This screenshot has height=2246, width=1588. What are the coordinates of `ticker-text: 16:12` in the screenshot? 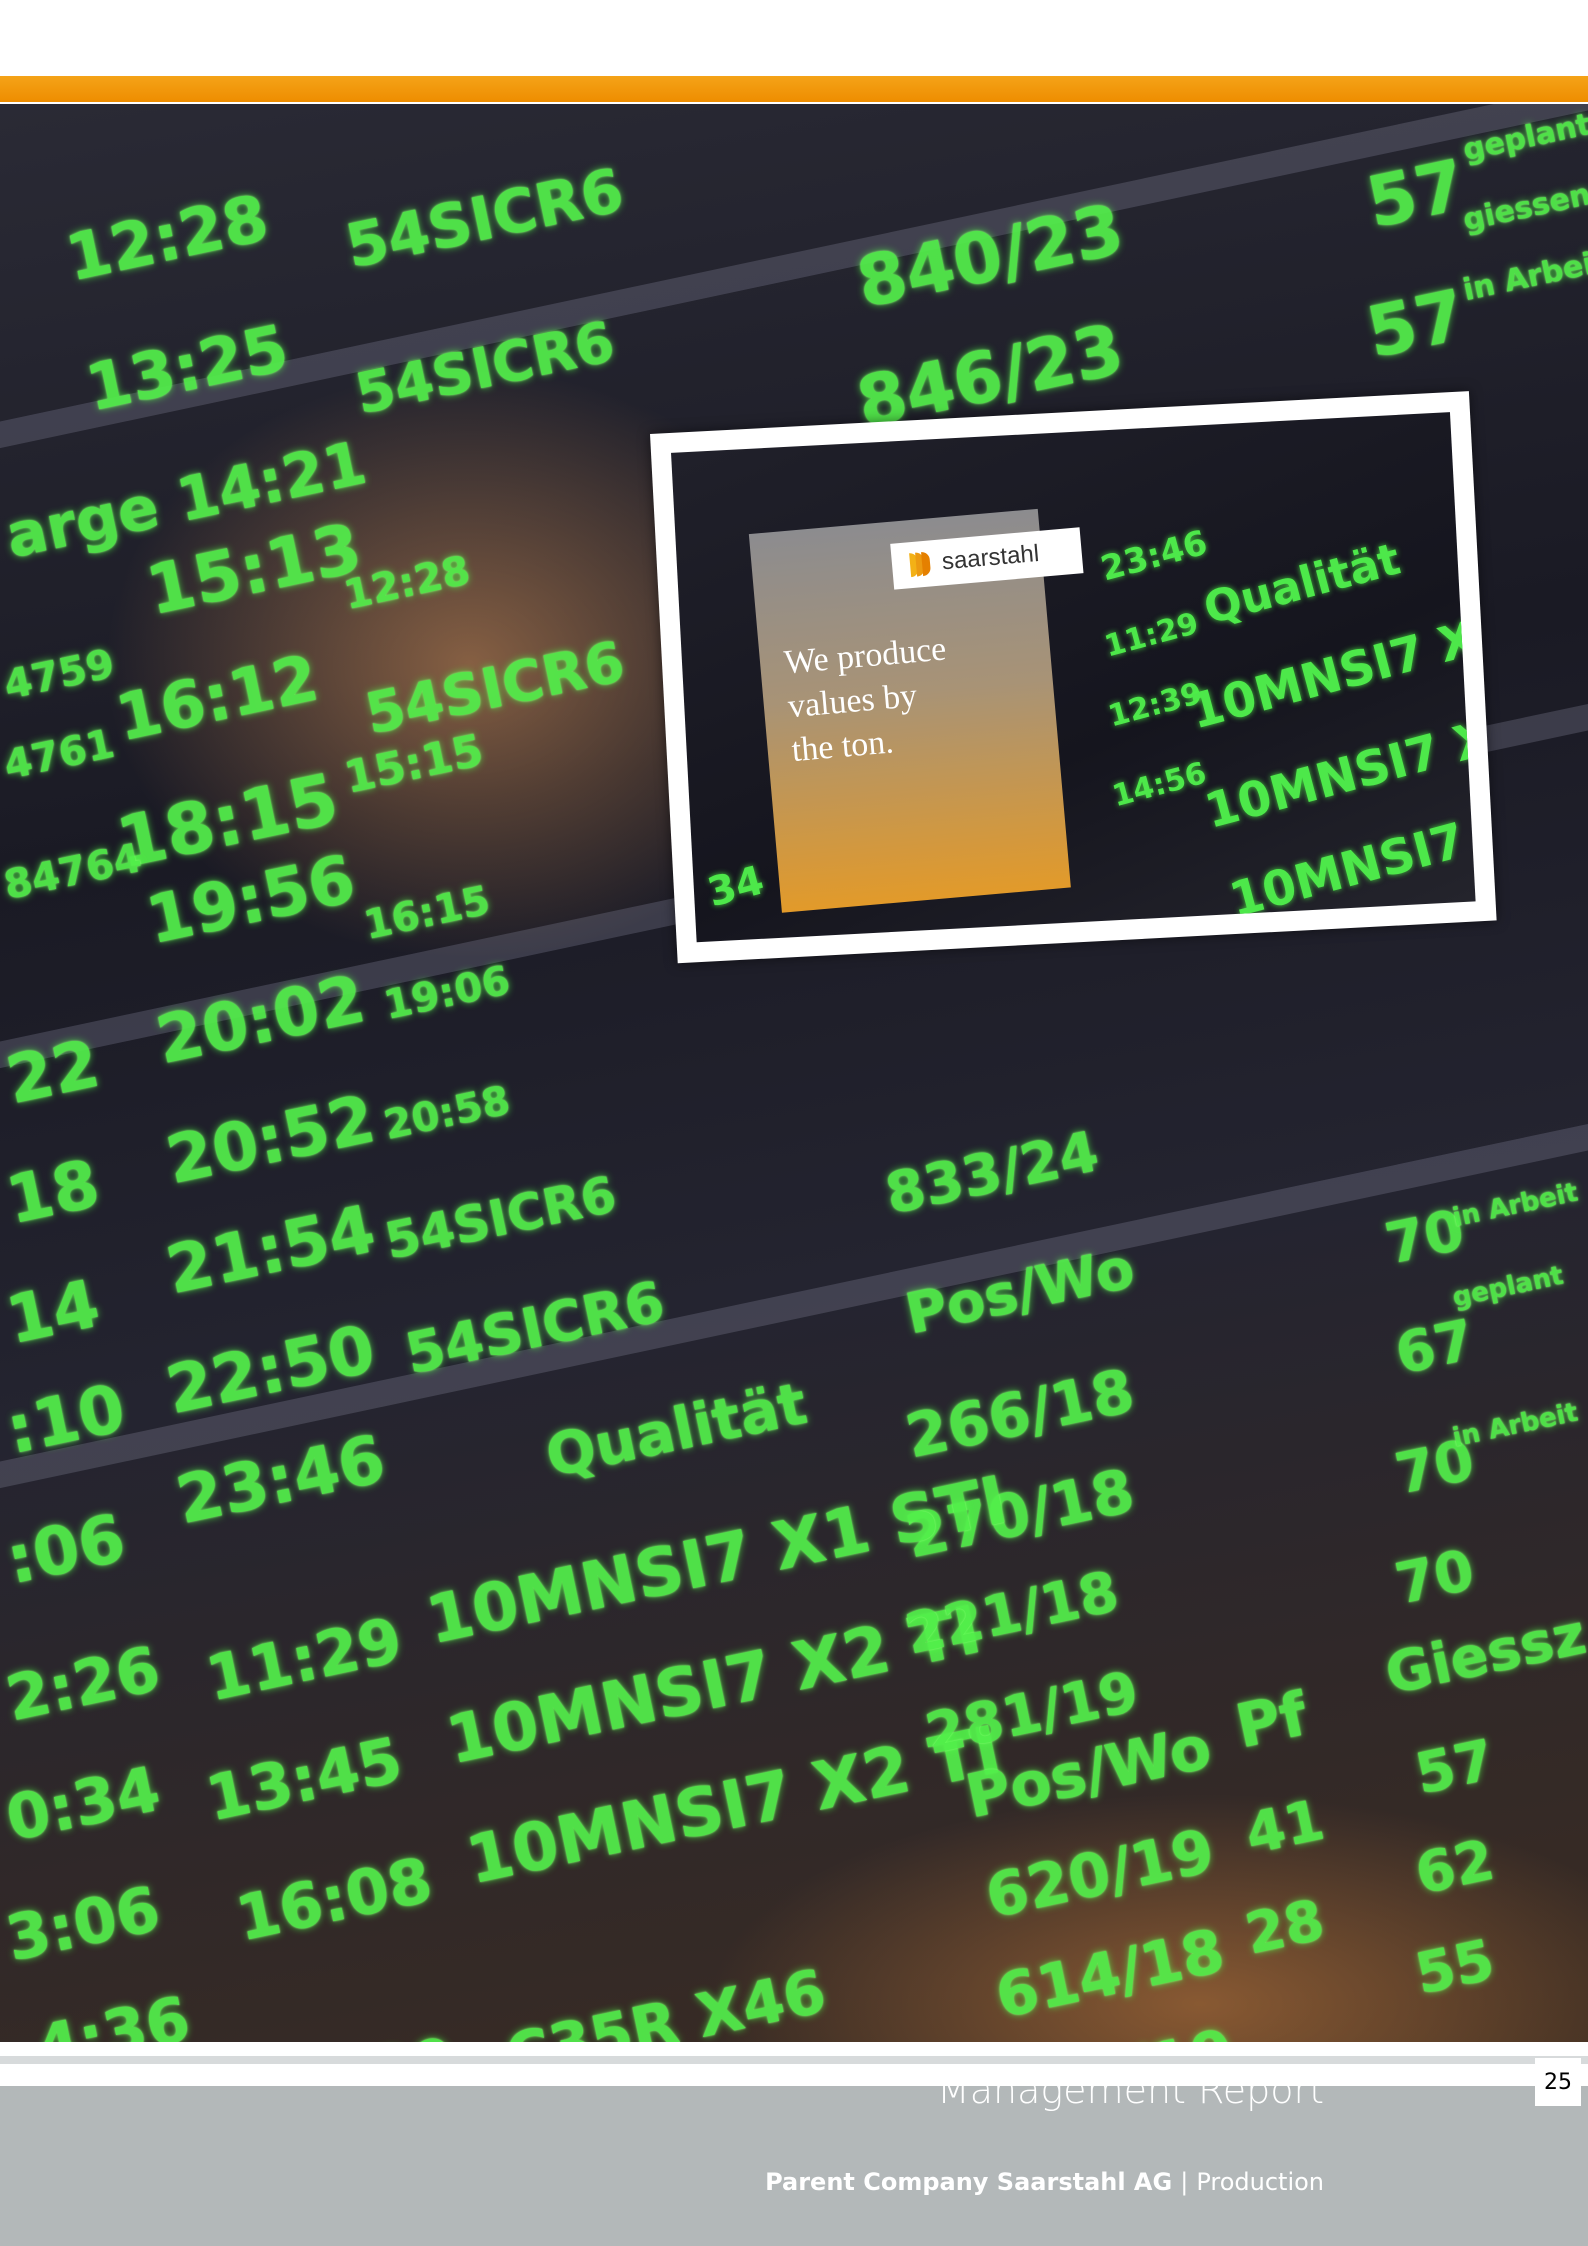 It's located at (217, 699).